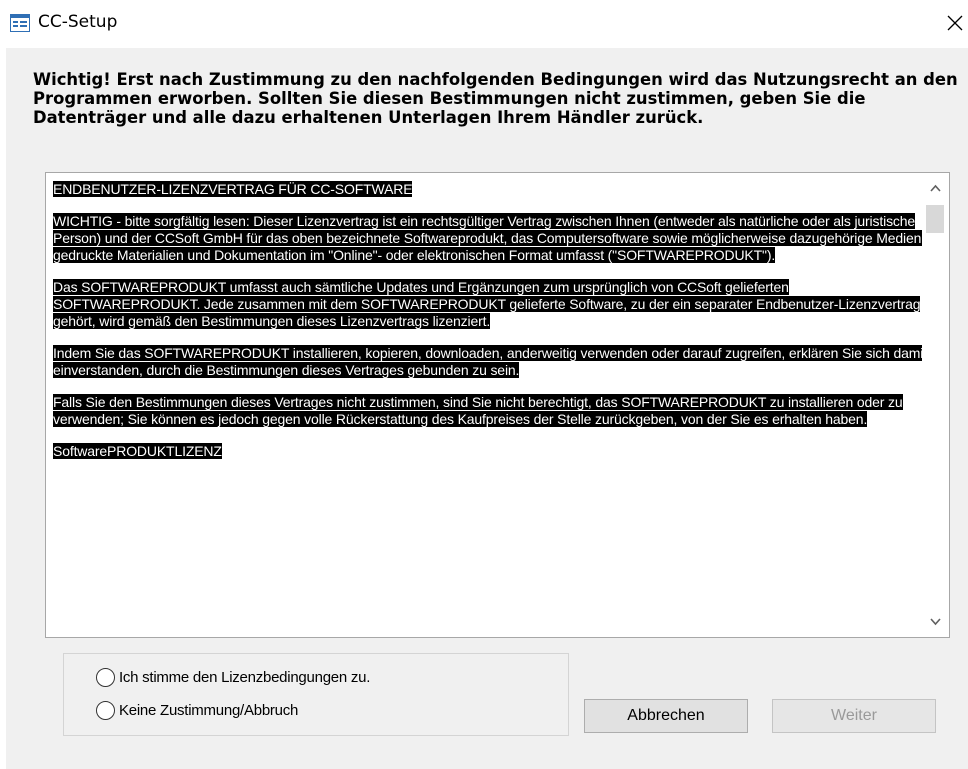 The image size is (968, 769). I want to click on window-title: CC-Setup, so click(78, 22).